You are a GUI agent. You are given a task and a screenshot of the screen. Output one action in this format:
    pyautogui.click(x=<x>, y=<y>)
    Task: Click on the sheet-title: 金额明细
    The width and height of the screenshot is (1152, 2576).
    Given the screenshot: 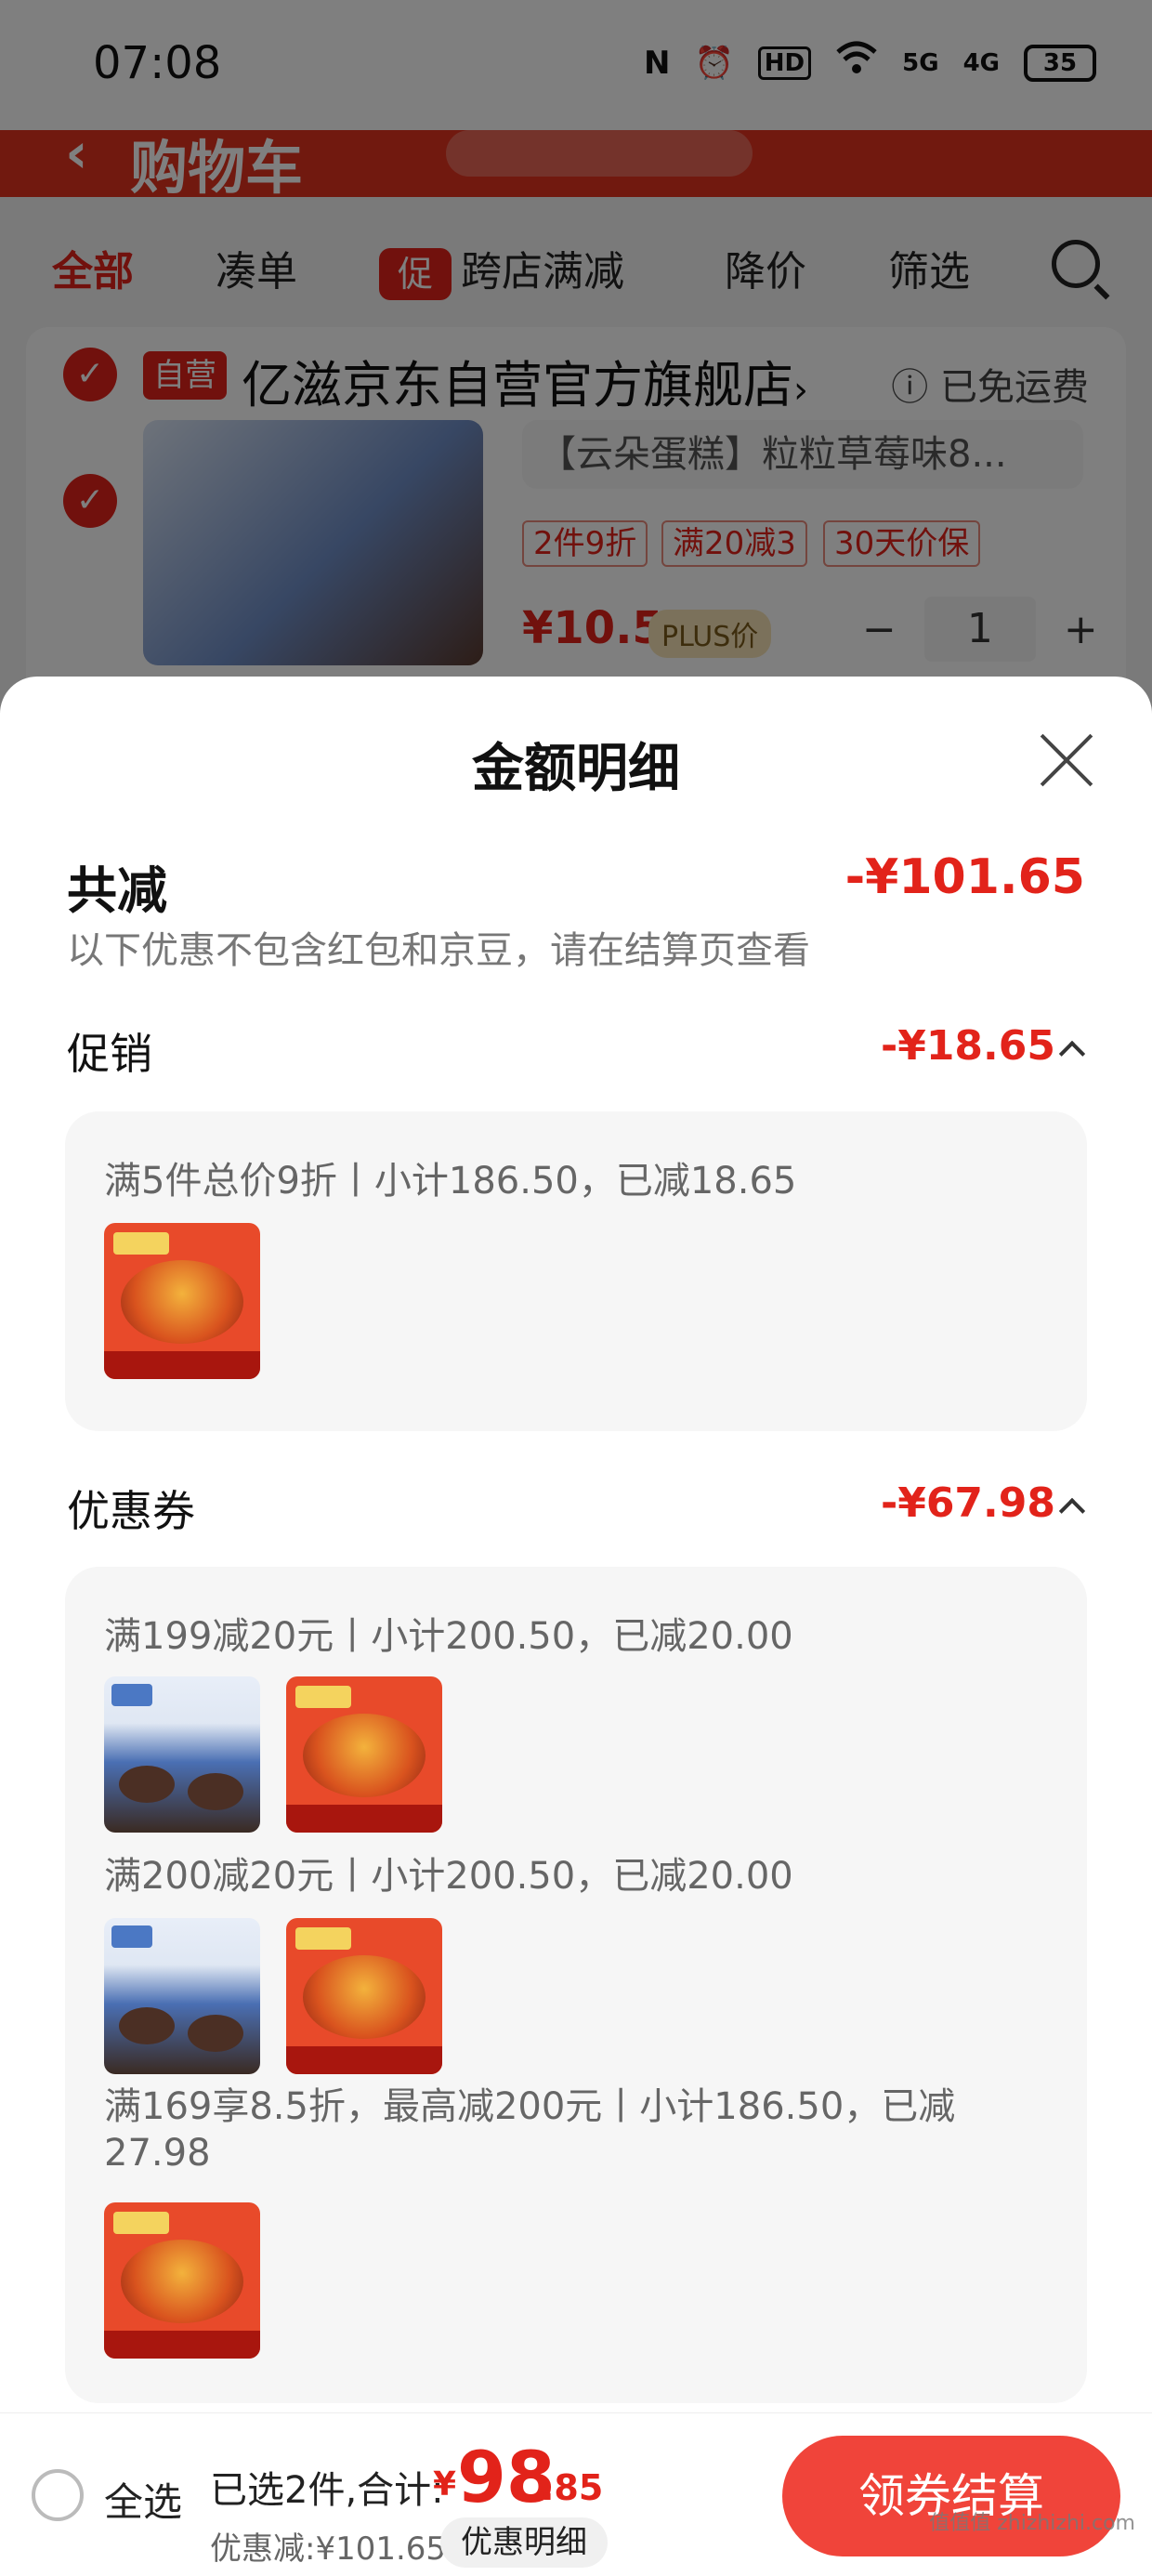 What is the action you would take?
    pyautogui.click(x=576, y=769)
    